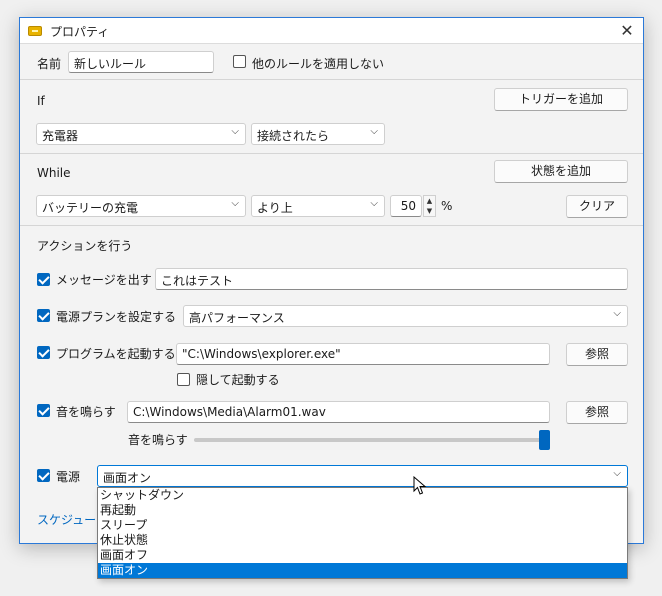 This screenshot has width=662, height=596. Describe the element at coordinates (85, 246) in the screenshot. I see `actions-header: アクションを行う` at that location.